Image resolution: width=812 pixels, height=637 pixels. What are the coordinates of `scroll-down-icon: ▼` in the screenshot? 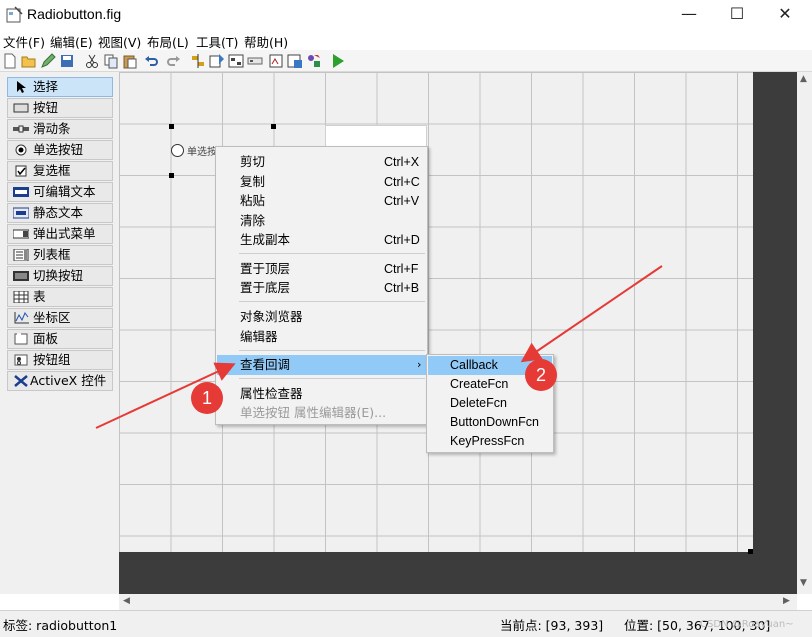 It's located at (803, 583).